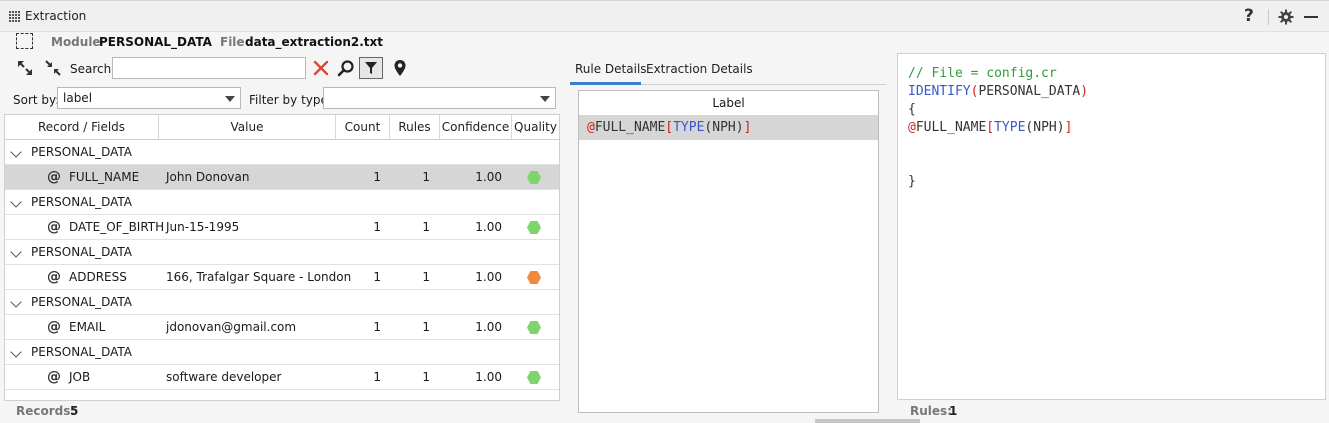  I want to click on tab-rule-details: Rule Details, so click(611, 69).